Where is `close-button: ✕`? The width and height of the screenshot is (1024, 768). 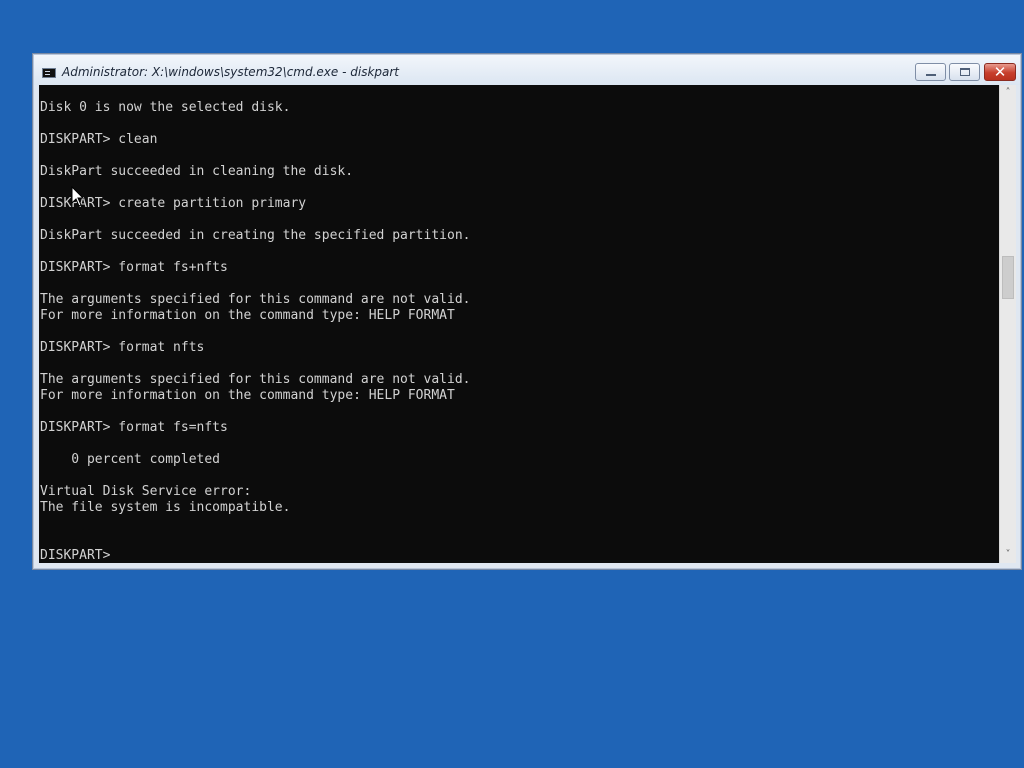 close-button: ✕ is located at coordinates (1000, 72).